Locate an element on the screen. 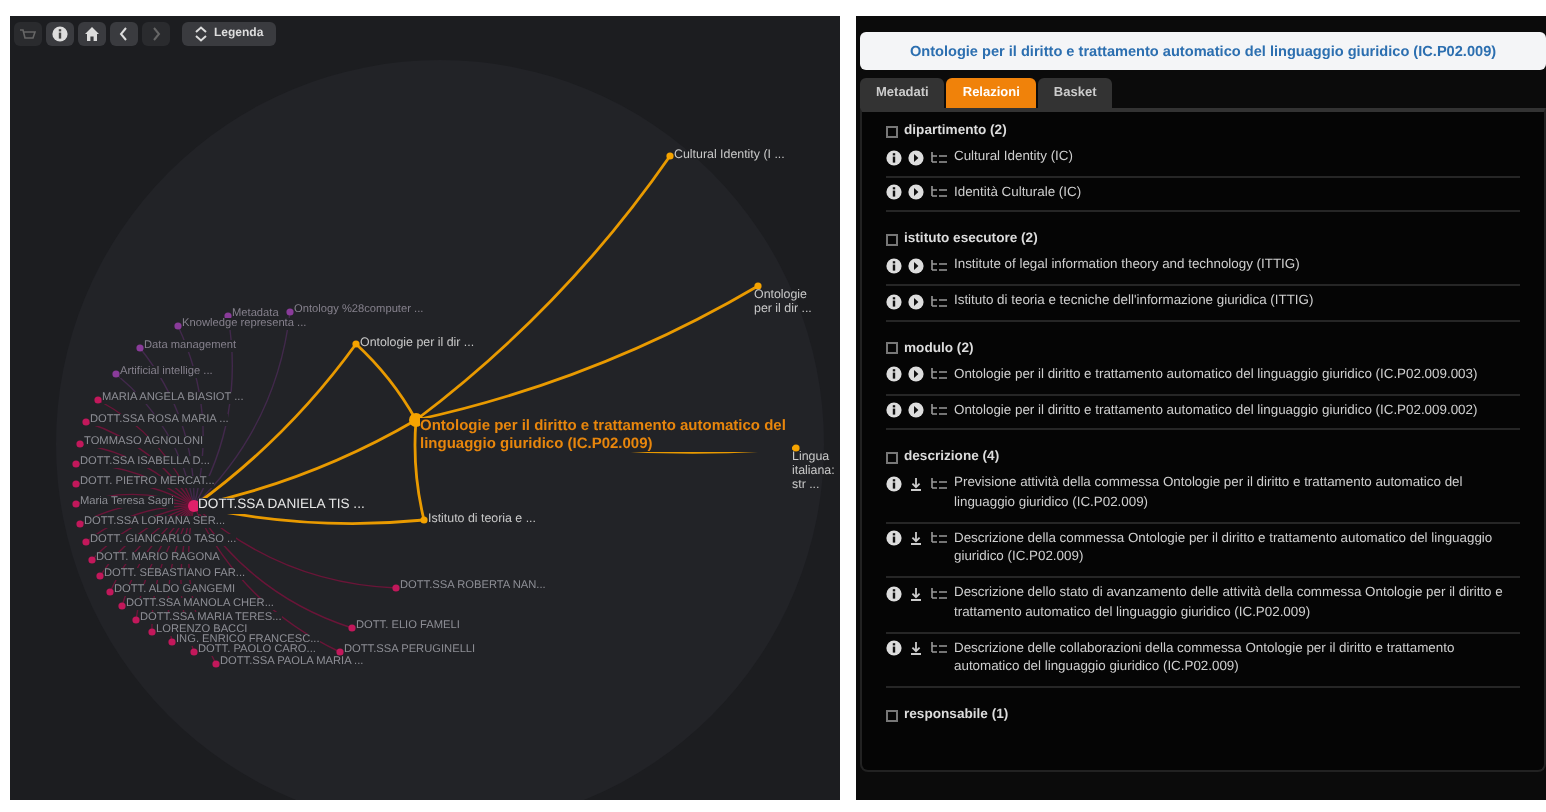 The width and height of the screenshot is (1546, 812). chevron-right-icon is located at coordinates (156, 34).